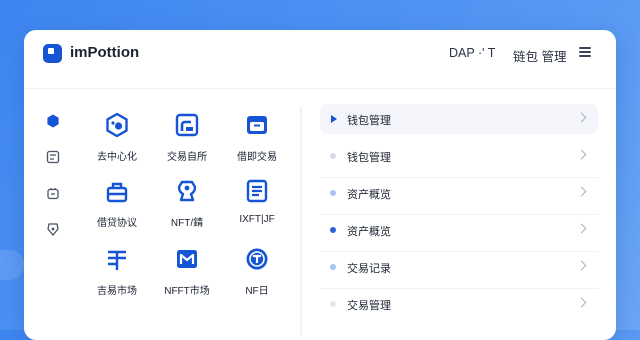 The height and width of the screenshot is (340, 640). I want to click on list-item-label: 交易管理, so click(369, 306).